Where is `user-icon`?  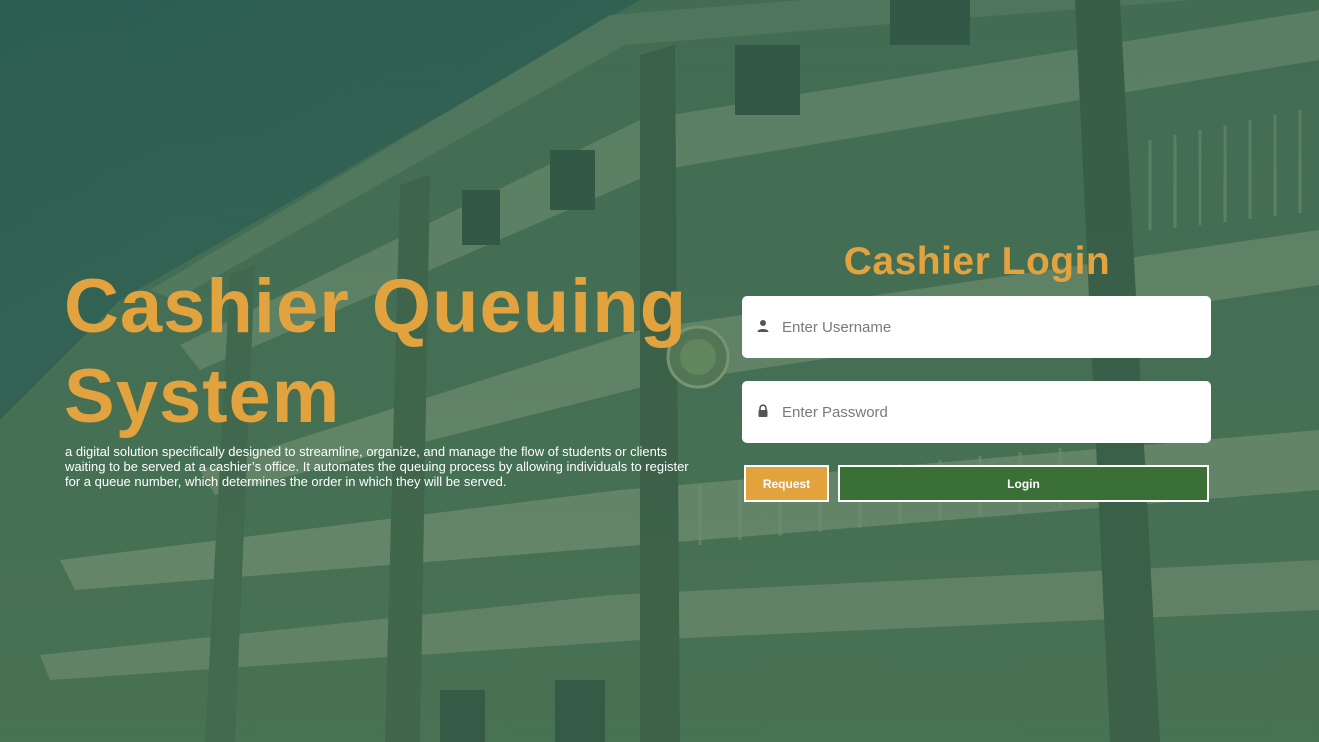 user-icon is located at coordinates (763, 326).